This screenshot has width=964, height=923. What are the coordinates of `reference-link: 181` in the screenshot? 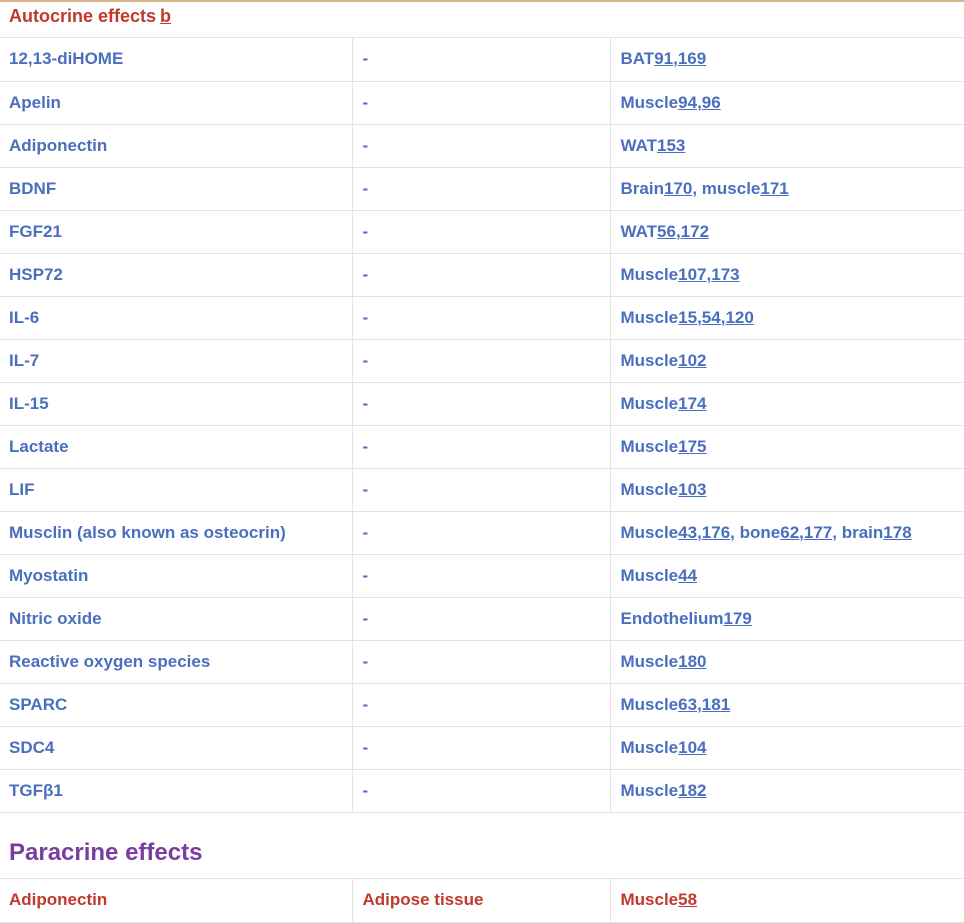 It's located at (716, 704).